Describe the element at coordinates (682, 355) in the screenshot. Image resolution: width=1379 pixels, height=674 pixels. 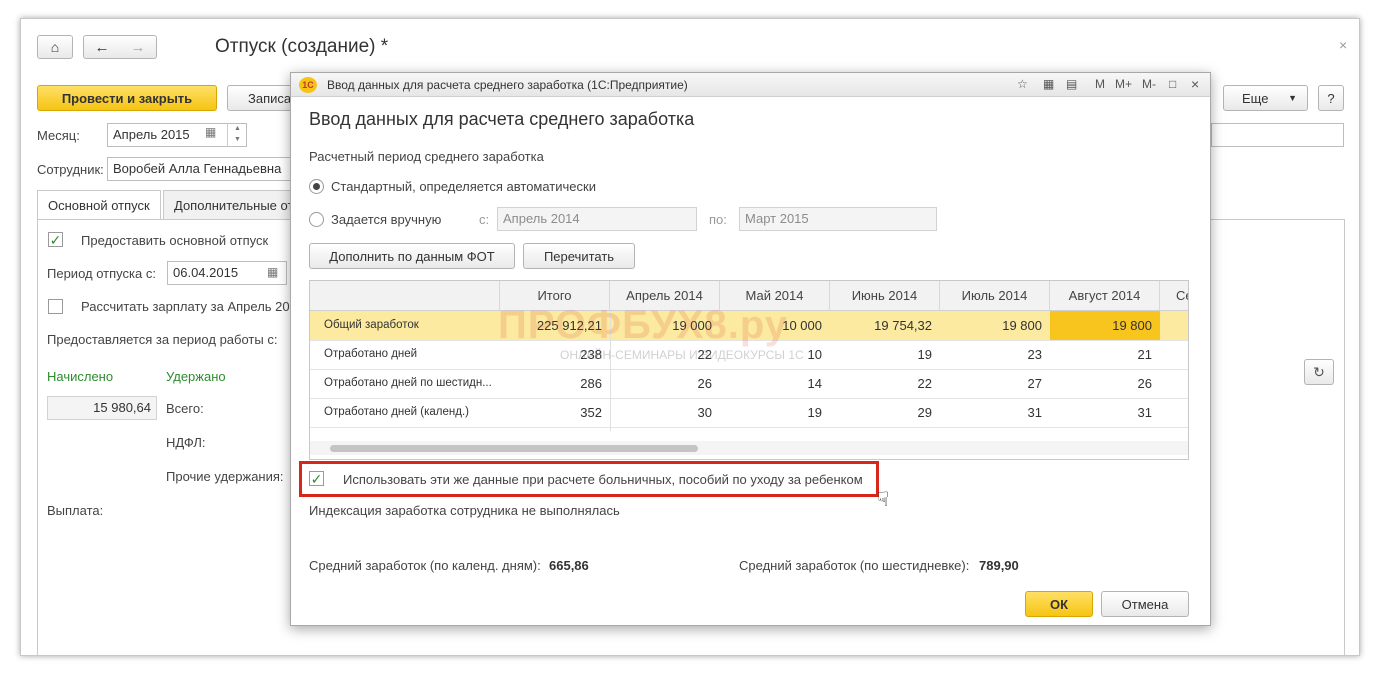
I see `watermark-tagline: ОНЛАЙН-СЕМИНАРЫ И ВИДЕОКУРСЫ 1С` at that location.